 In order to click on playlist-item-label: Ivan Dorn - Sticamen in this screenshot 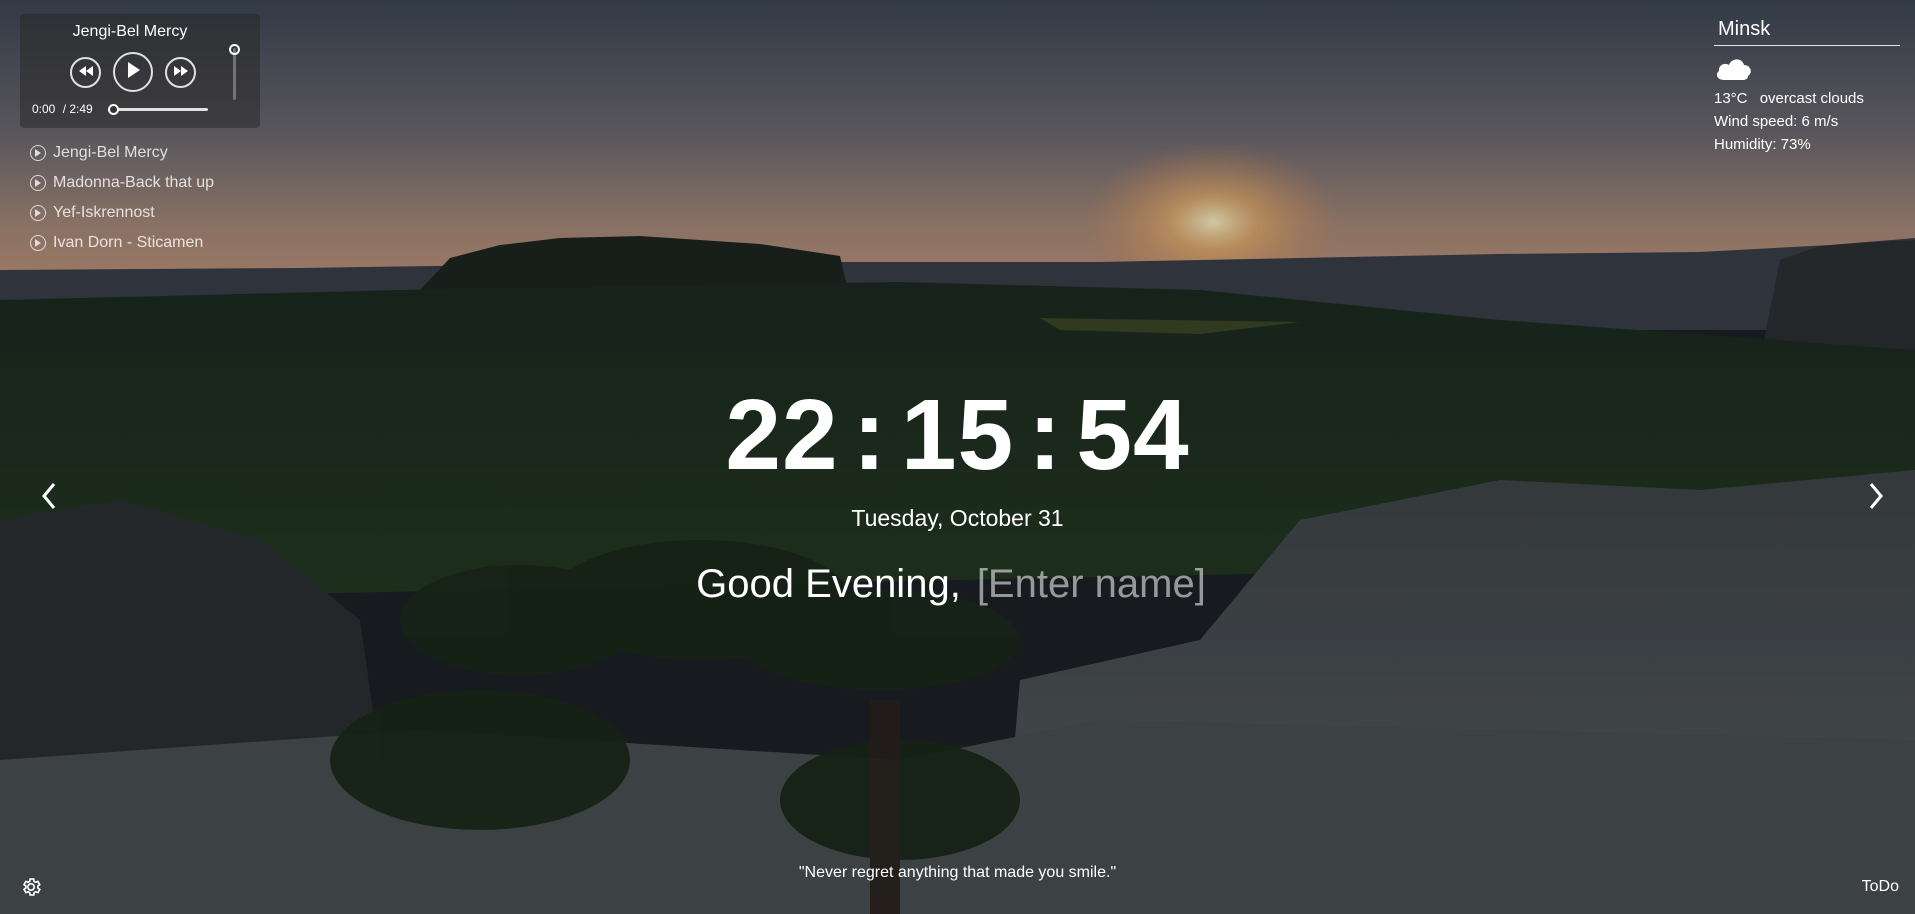, I will do `click(128, 242)`.